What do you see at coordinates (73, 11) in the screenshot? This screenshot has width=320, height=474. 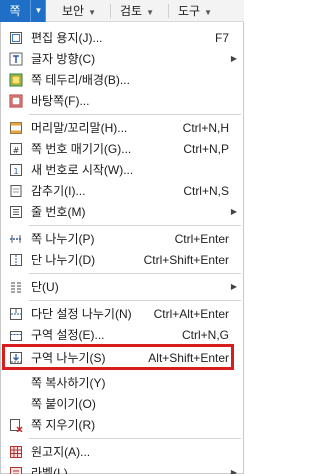 I see `menu-security-label: 보안` at bounding box center [73, 11].